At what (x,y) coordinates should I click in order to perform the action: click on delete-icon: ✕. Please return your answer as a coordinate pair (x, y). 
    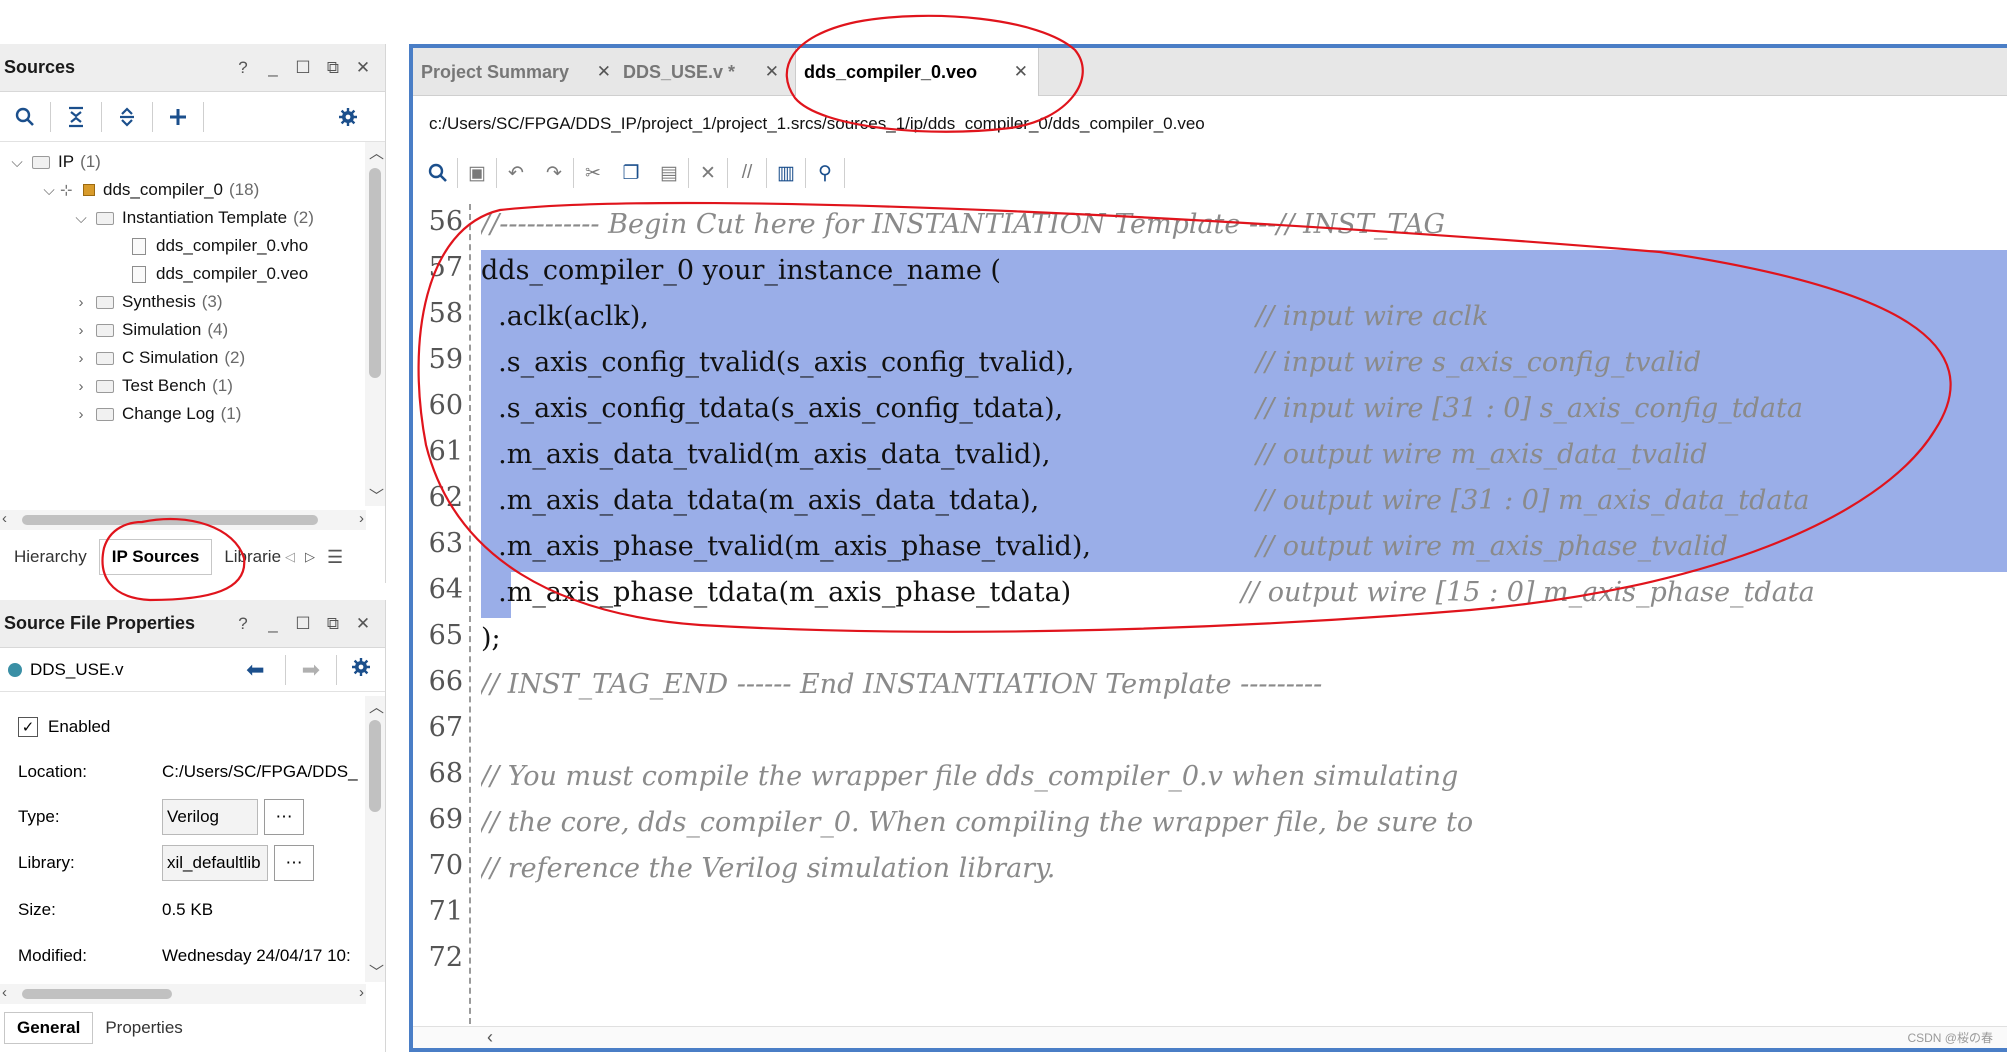
    Looking at the image, I should click on (708, 173).